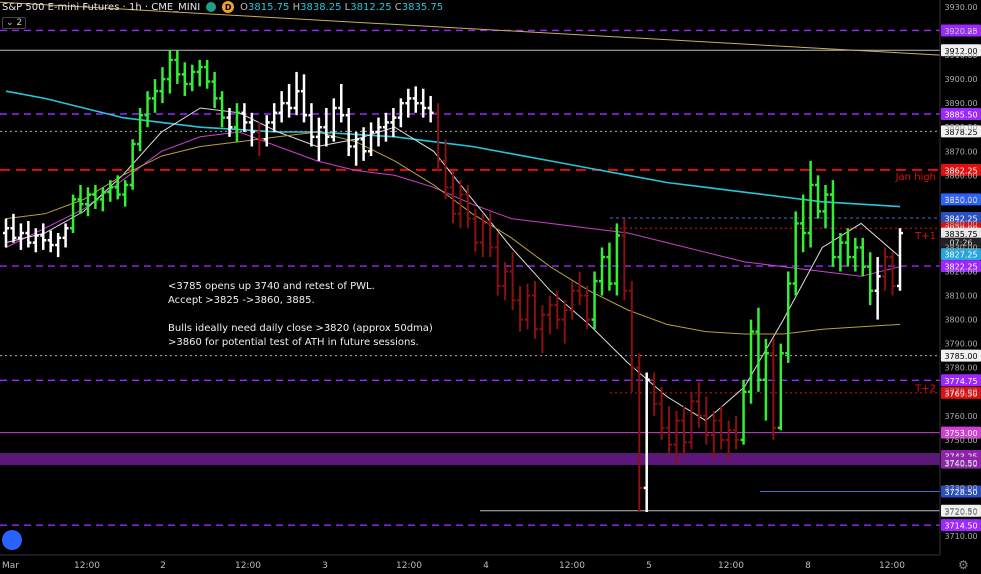 The height and width of the screenshot is (574, 981). What do you see at coordinates (960, 103) in the screenshot?
I see `y-tick-label: 3890.00` at bounding box center [960, 103].